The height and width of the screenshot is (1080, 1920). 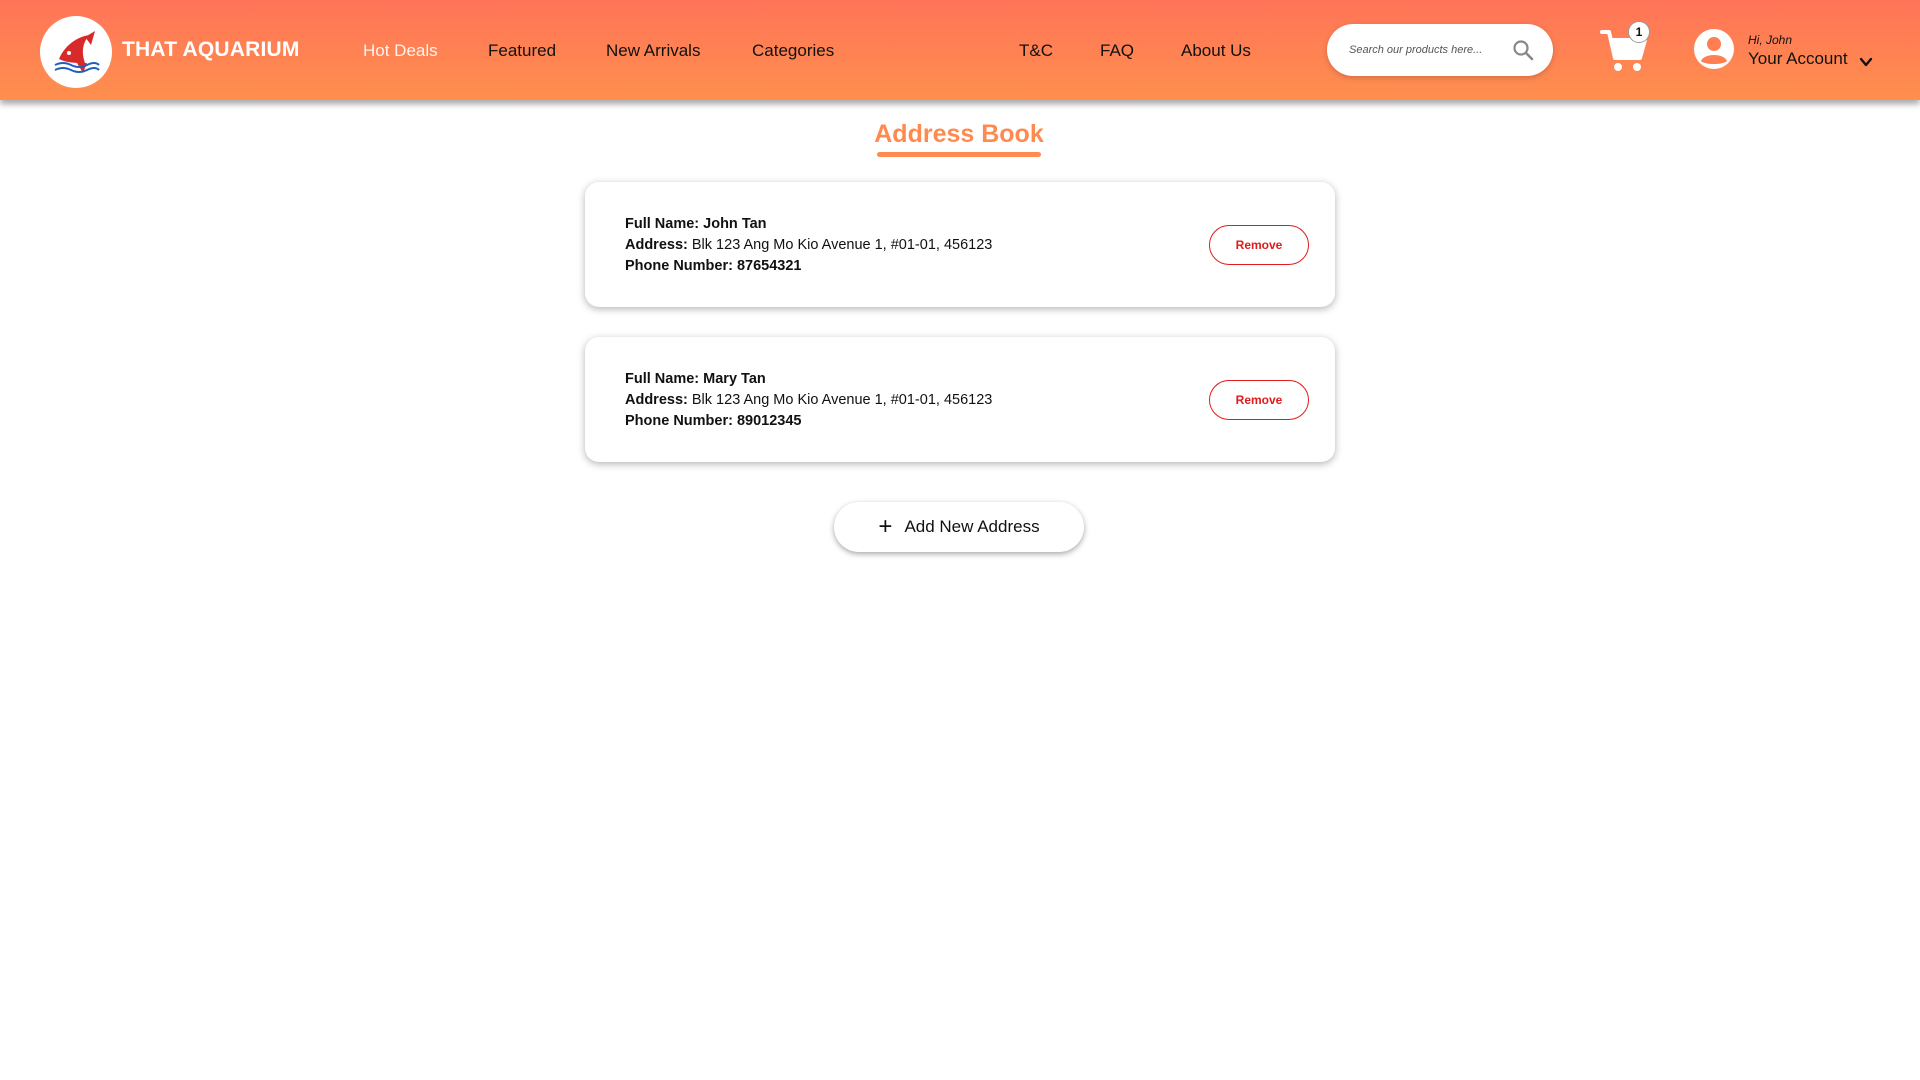 I want to click on cart-count-badge: 1, so click(x=1639, y=32).